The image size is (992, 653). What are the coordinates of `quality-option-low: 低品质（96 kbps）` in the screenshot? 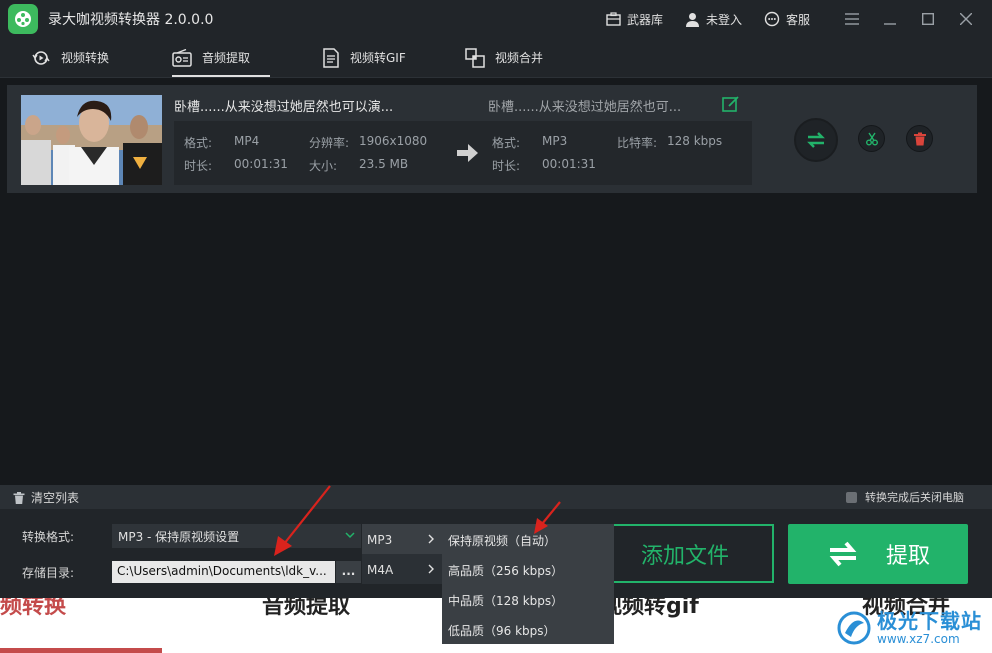 It's located at (528, 629).